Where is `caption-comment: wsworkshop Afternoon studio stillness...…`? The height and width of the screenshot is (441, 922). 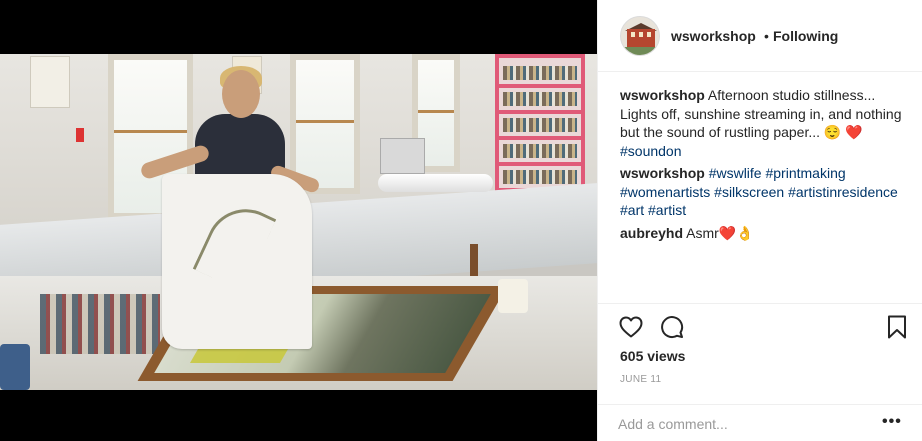 caption-comment: wsworkshop Afternoon studio stillness...… is located at coordinates (766, 123).